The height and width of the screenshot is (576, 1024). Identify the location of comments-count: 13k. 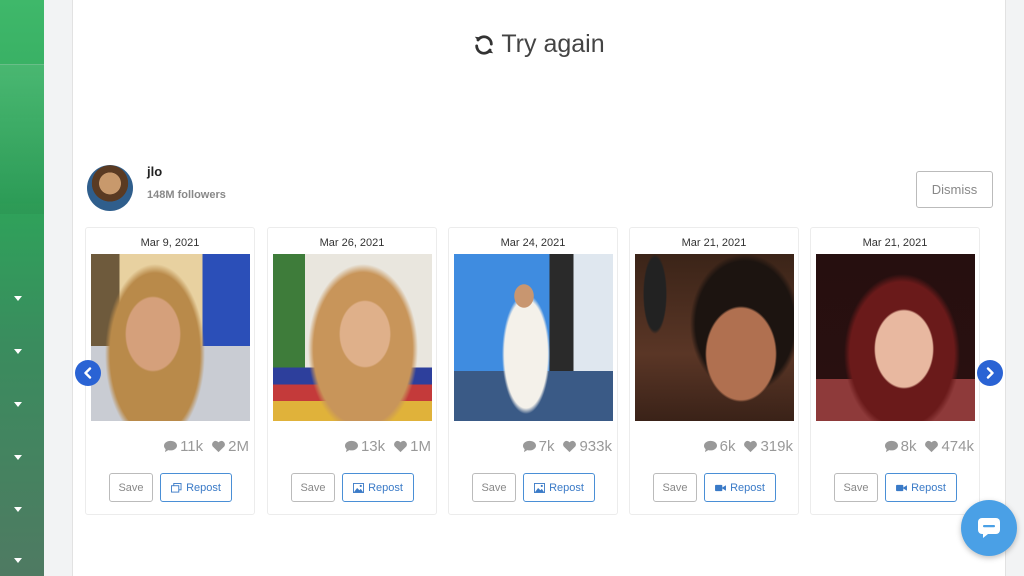
(373, 446).